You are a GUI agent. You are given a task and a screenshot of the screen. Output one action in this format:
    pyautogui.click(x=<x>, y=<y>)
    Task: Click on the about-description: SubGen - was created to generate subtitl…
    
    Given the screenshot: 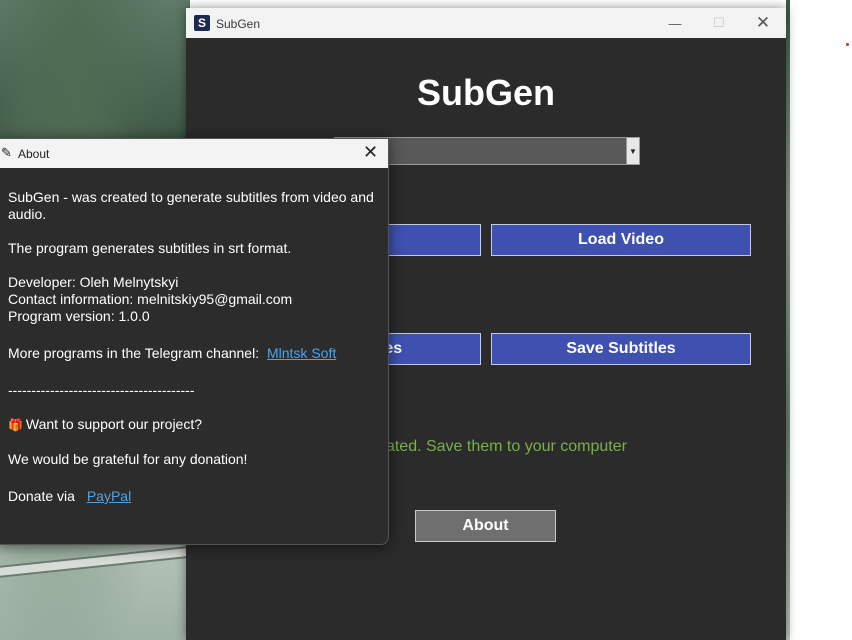 What is the action you would take?
    pyautogui.click(x=191, y=205)
    